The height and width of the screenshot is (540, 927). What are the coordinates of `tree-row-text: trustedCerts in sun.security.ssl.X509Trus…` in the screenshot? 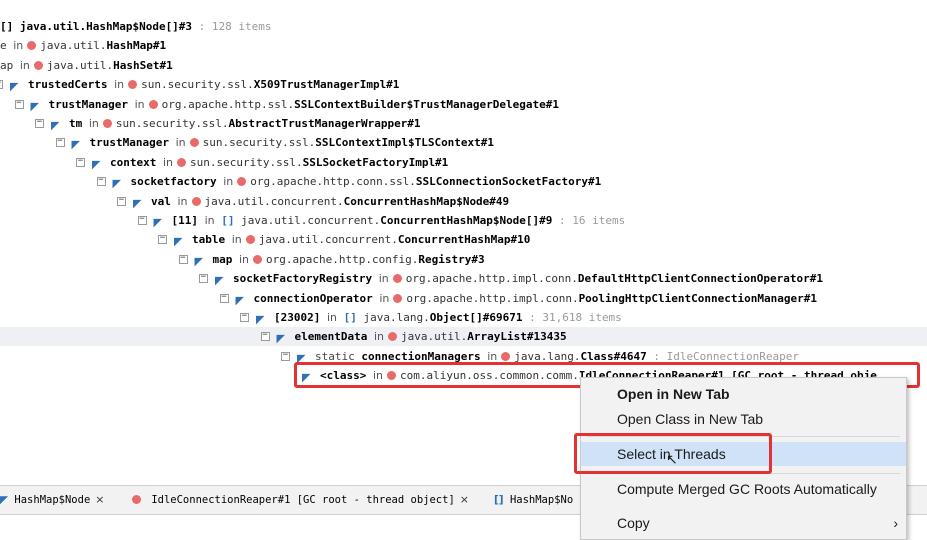 It's located at (213, 84).